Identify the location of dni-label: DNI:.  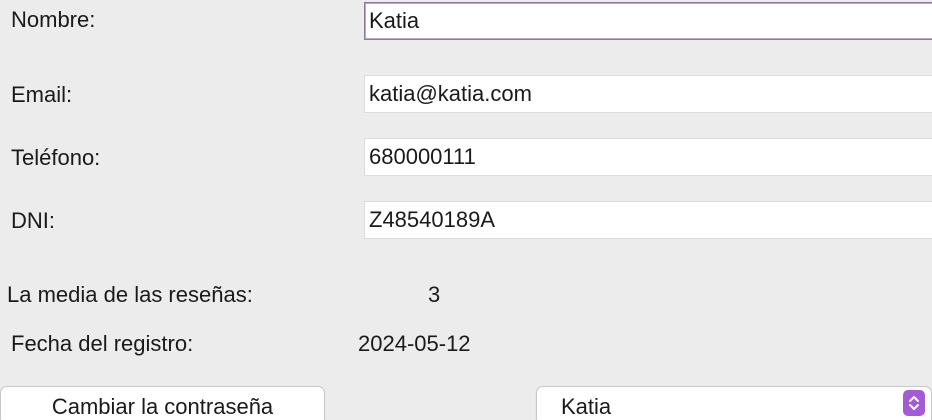
(33, 220).